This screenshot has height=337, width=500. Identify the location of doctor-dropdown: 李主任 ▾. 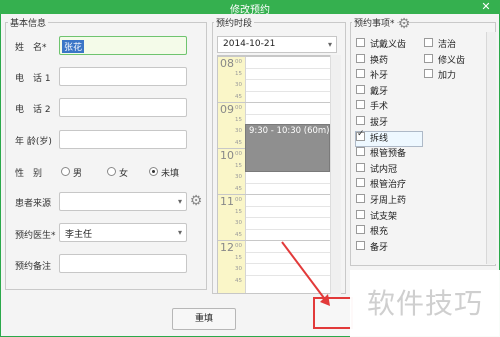
(123, 232).